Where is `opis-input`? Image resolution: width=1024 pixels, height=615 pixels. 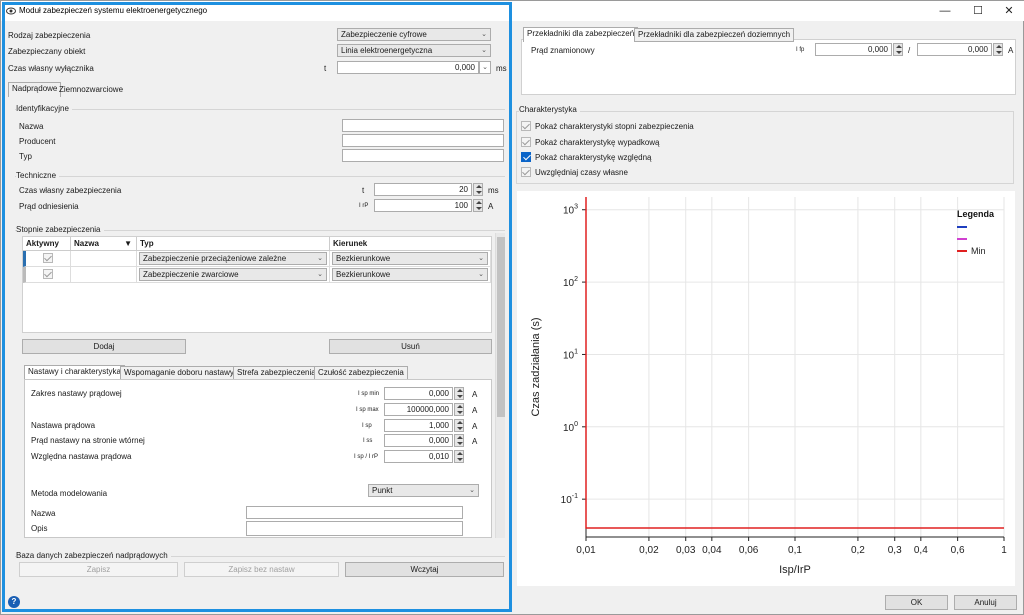
opis-input is located at coordinates (354, 528).